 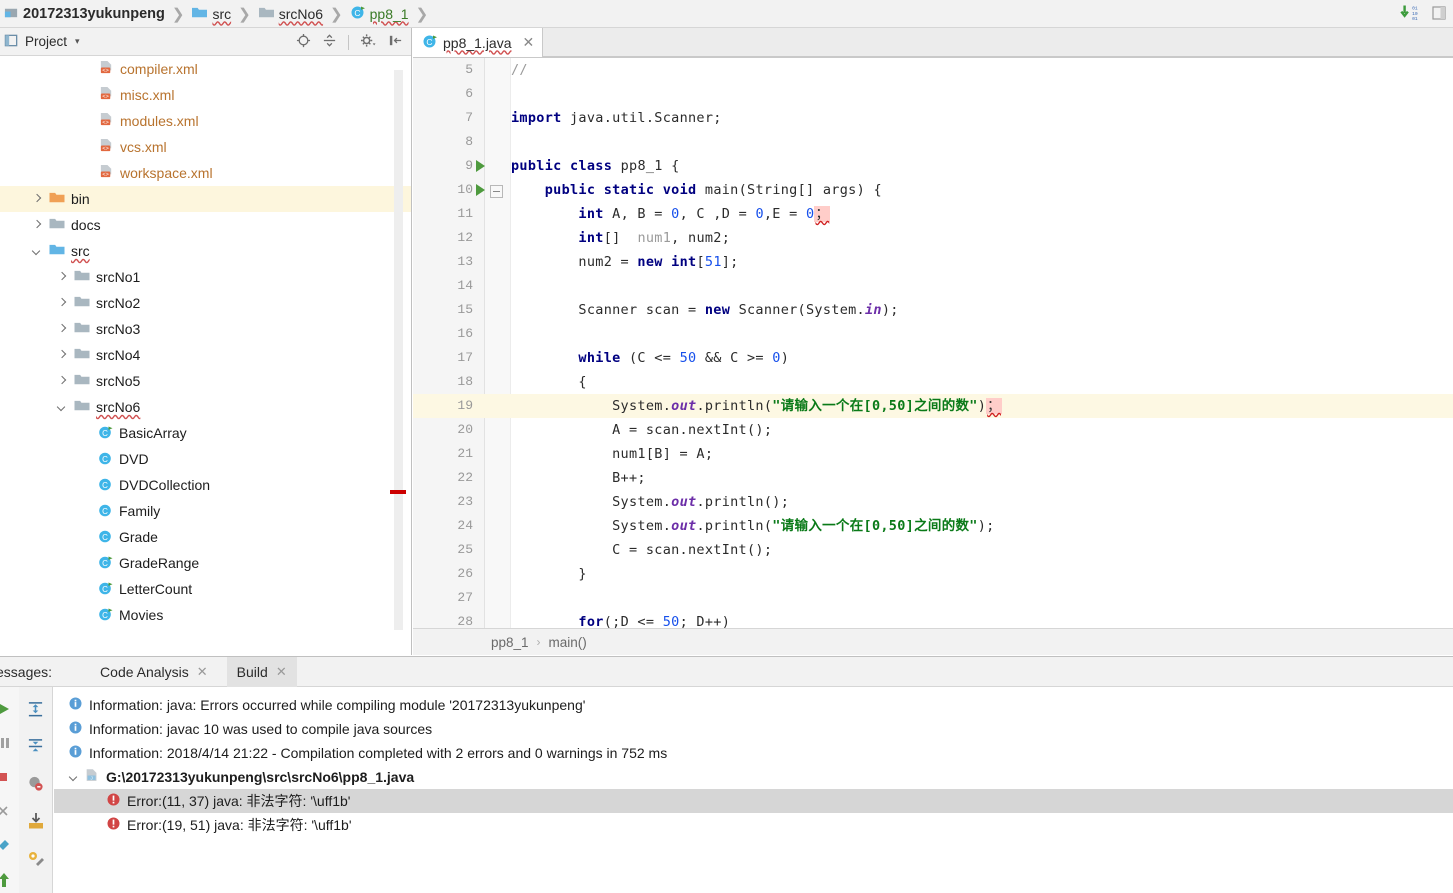 What do you see at coordinates (933, 166) in the screenshot?
I see `code-line: 9 public class pp8_1 {` at bounding box center [933, 166].